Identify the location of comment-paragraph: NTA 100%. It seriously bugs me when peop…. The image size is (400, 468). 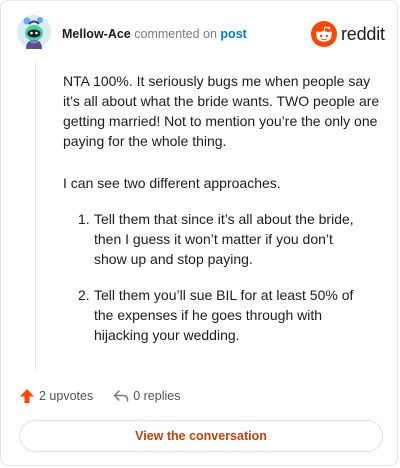
(221, 111).